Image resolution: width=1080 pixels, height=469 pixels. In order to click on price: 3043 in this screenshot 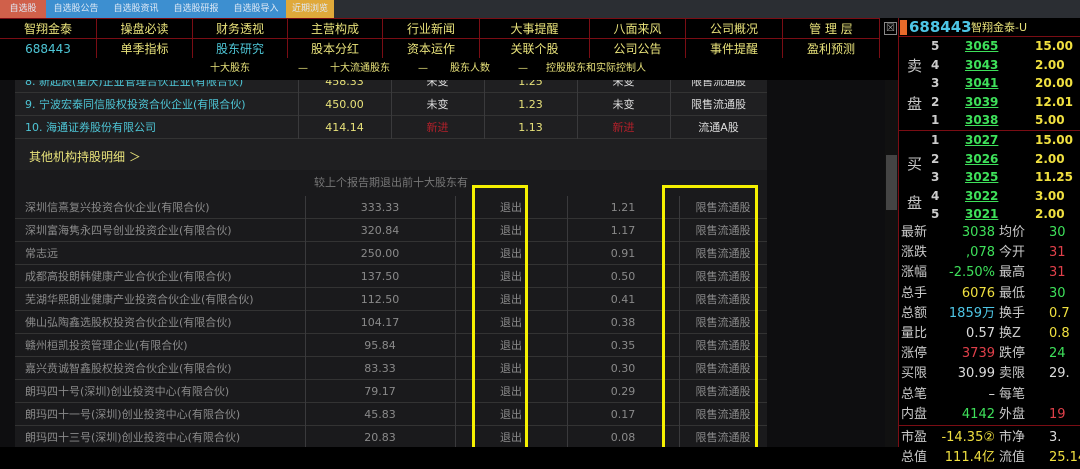, I will do `click(982, 64)`.